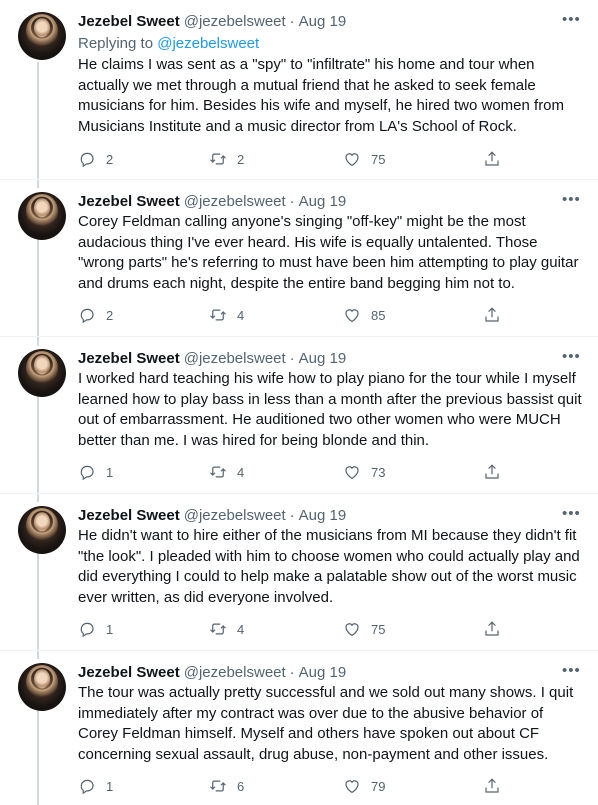  Describe the element at coordinates (364, 472) in the screenshot. I see `like-button: 73` at that location.